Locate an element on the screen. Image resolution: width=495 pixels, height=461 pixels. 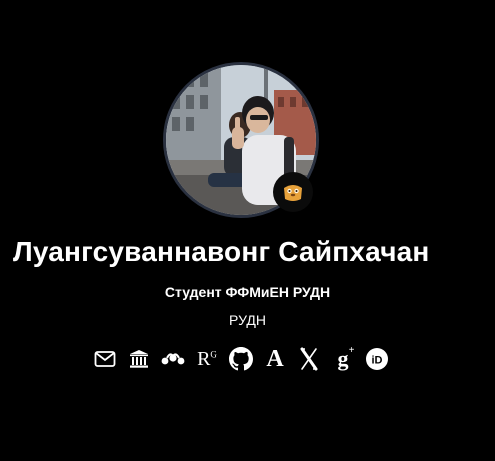
avatar-container is located at coordinates (241, 140).